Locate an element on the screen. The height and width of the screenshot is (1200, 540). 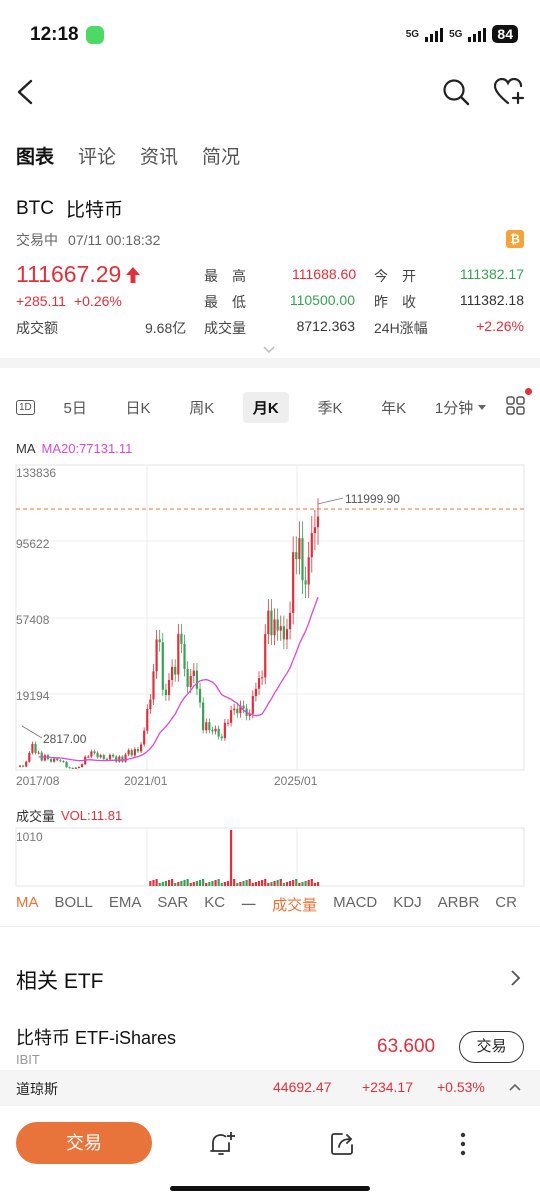
stat-24h-label: 24H涨幅 is located at coordinates (401, 328).